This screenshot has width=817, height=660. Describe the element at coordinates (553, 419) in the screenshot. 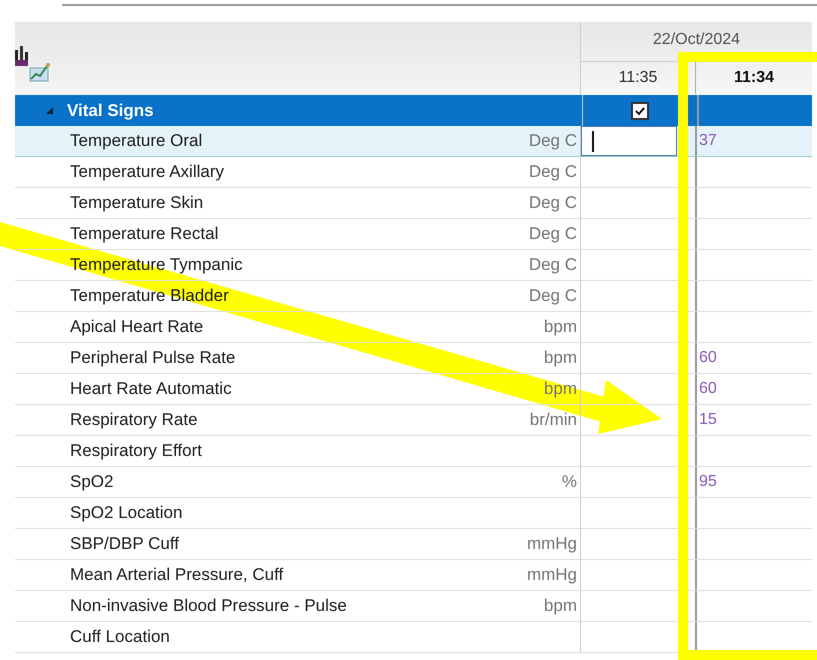

I see `unit-label: br/min` at that location.